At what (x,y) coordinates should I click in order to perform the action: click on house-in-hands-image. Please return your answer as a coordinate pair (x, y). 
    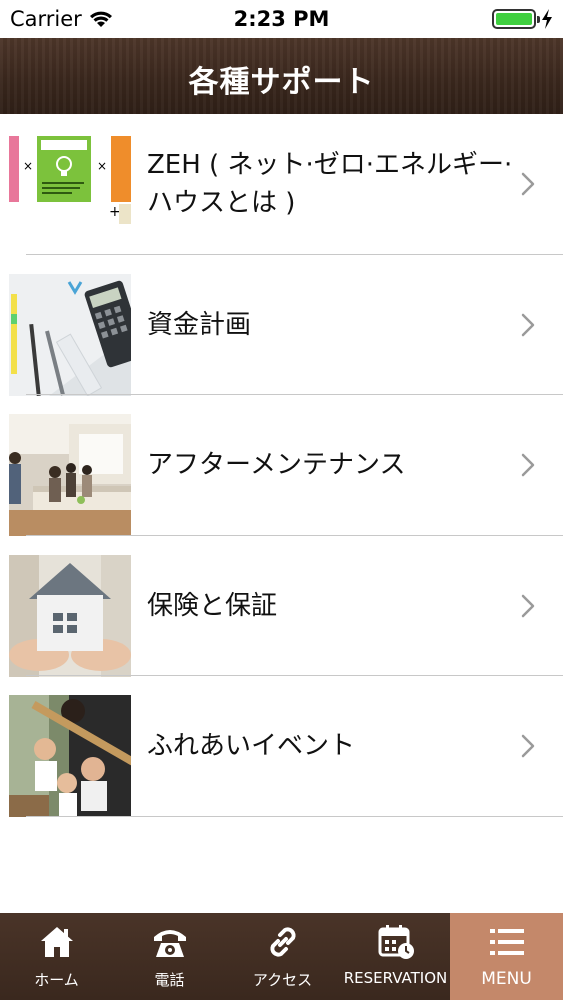
    Looking at the image, I should click on (70, 615).